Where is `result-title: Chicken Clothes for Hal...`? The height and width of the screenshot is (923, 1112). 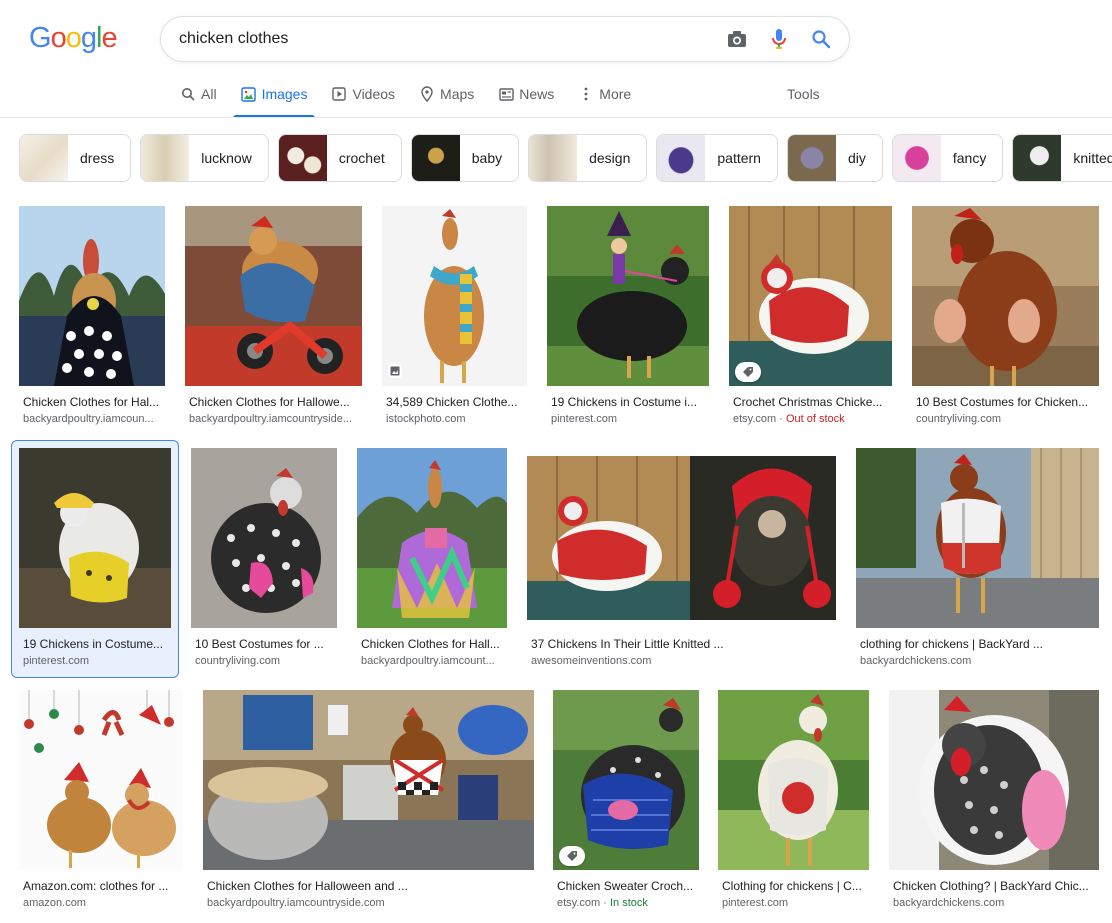
result-title: Chicken Clothes for Hal... is located at coordinates (95, 402).